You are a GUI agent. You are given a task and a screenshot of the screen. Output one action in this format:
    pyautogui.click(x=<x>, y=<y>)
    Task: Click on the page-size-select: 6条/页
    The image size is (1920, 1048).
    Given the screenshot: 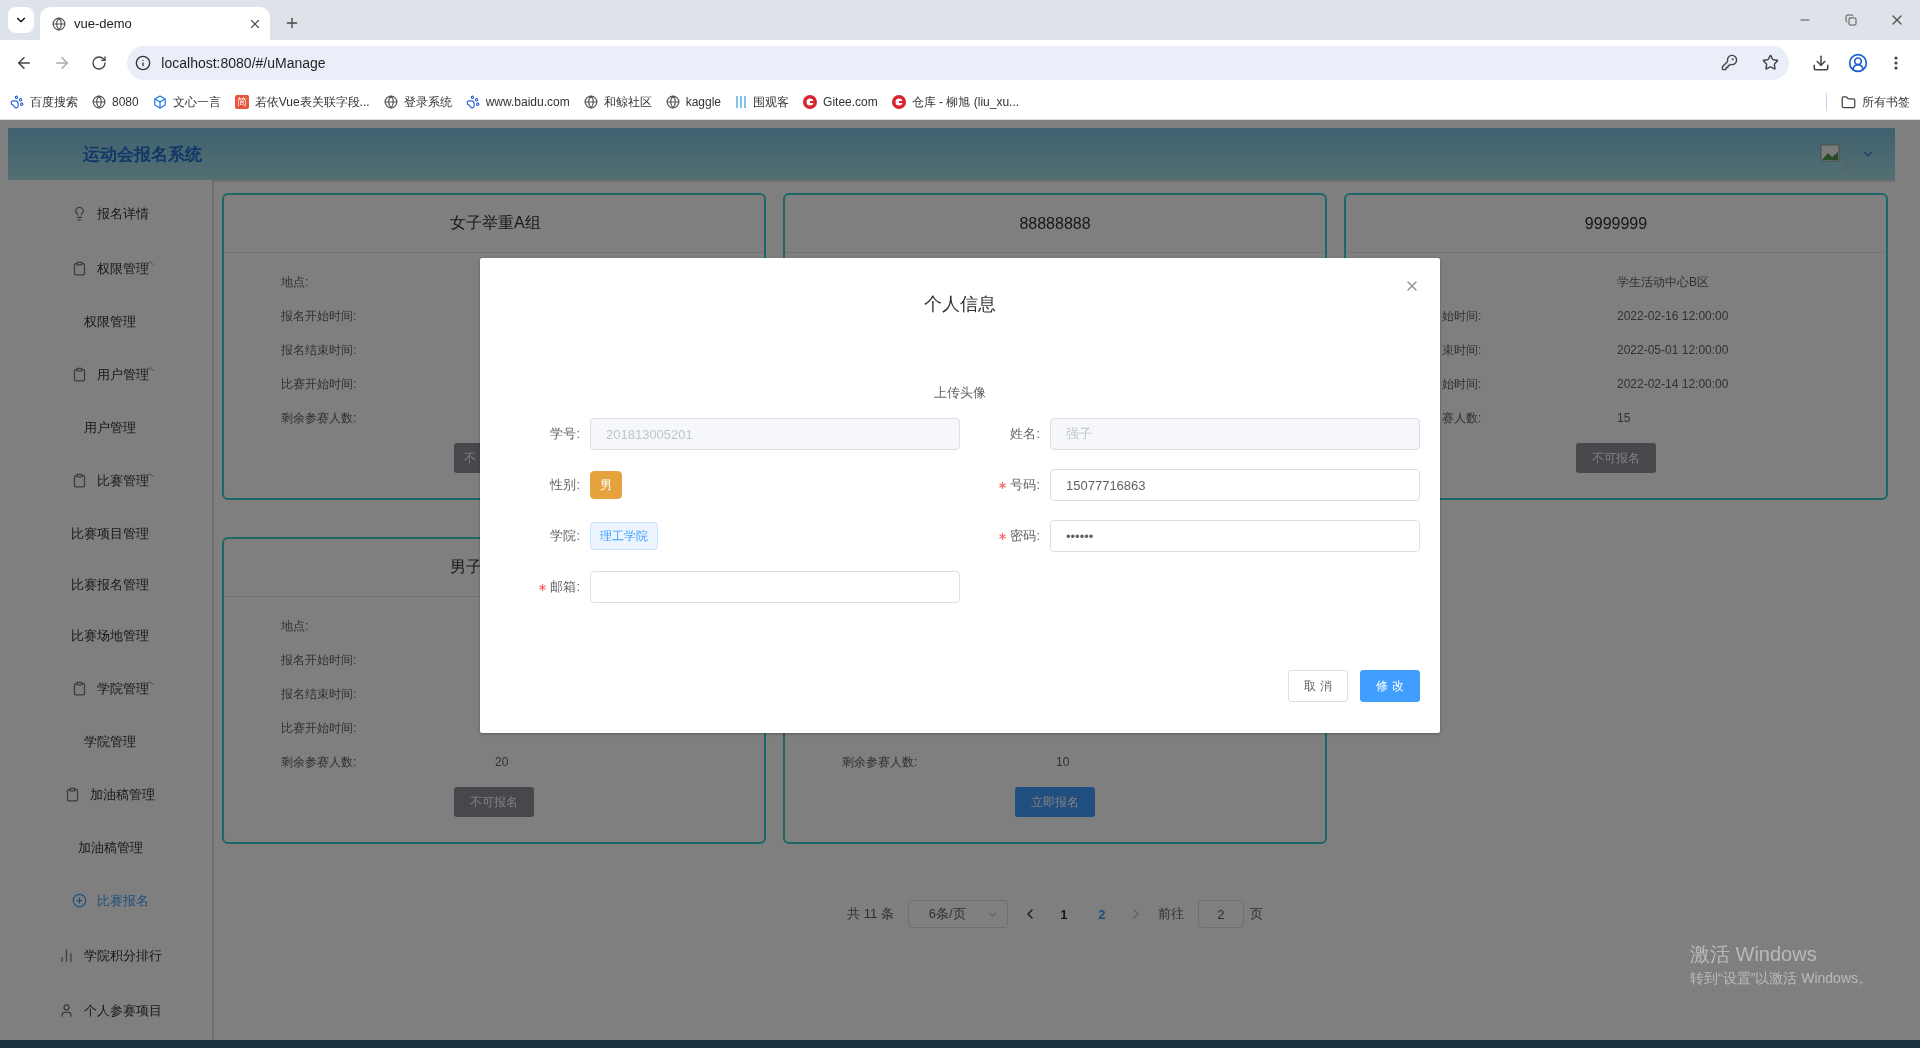 What is the action you would take?
    pyautogui.click(x=957, y=914)
    